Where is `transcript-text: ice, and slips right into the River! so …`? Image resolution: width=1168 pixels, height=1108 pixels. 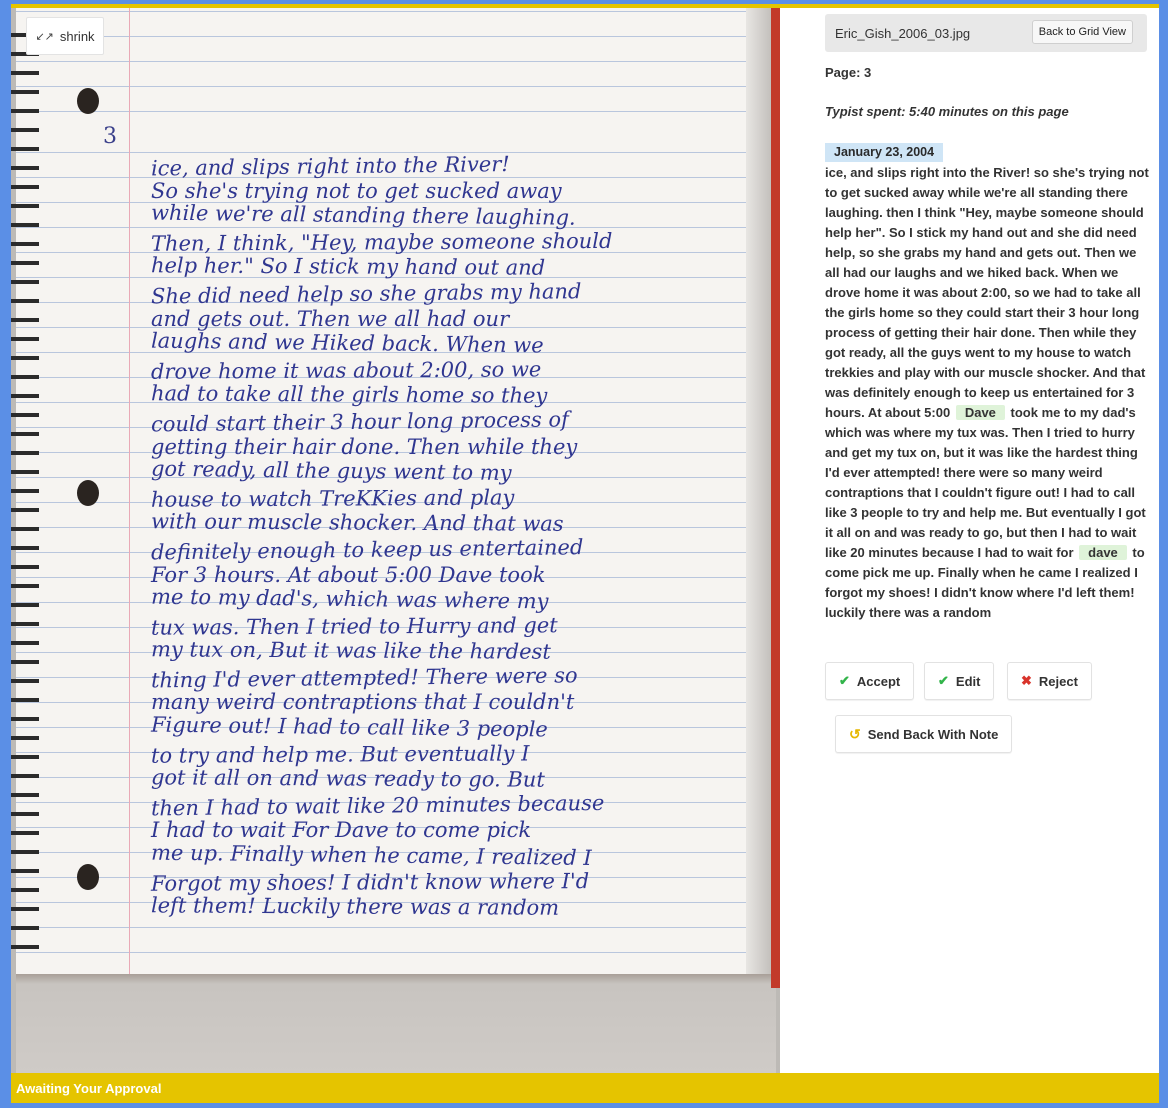 transcript-text: ice, and slips right into the River! so … is located at coordinates (988, 393).